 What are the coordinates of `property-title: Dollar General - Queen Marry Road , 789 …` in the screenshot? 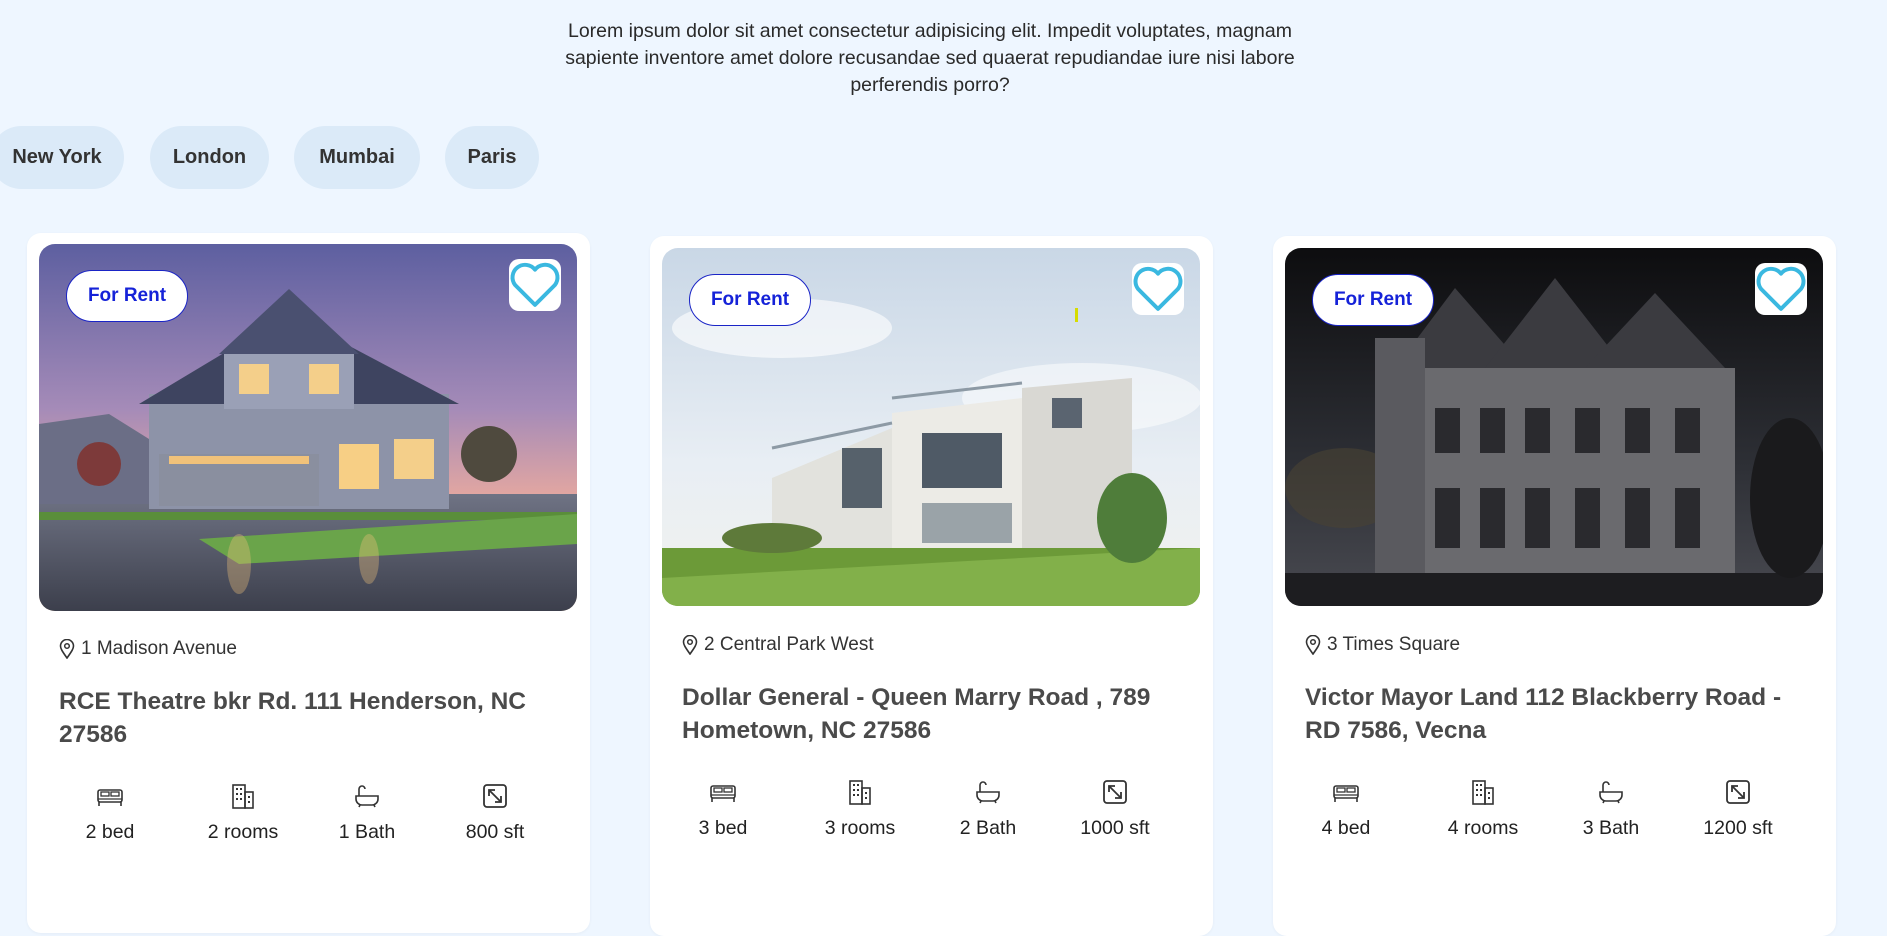 It's located at (932, 714).